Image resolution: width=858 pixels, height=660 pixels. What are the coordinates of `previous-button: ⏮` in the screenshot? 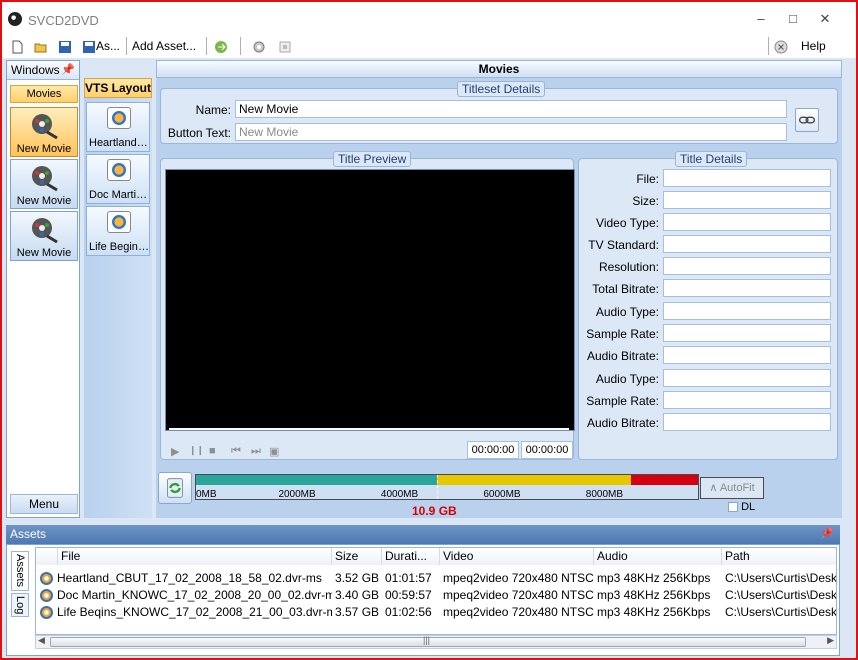 It's located at (236, 451).